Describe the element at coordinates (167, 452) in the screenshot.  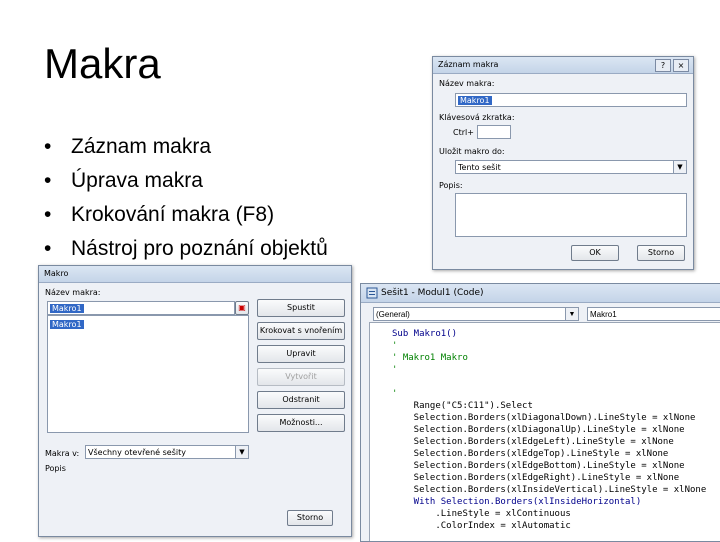
I see `macros-in-select: Všechny otevřené sešity ▼` at that location.